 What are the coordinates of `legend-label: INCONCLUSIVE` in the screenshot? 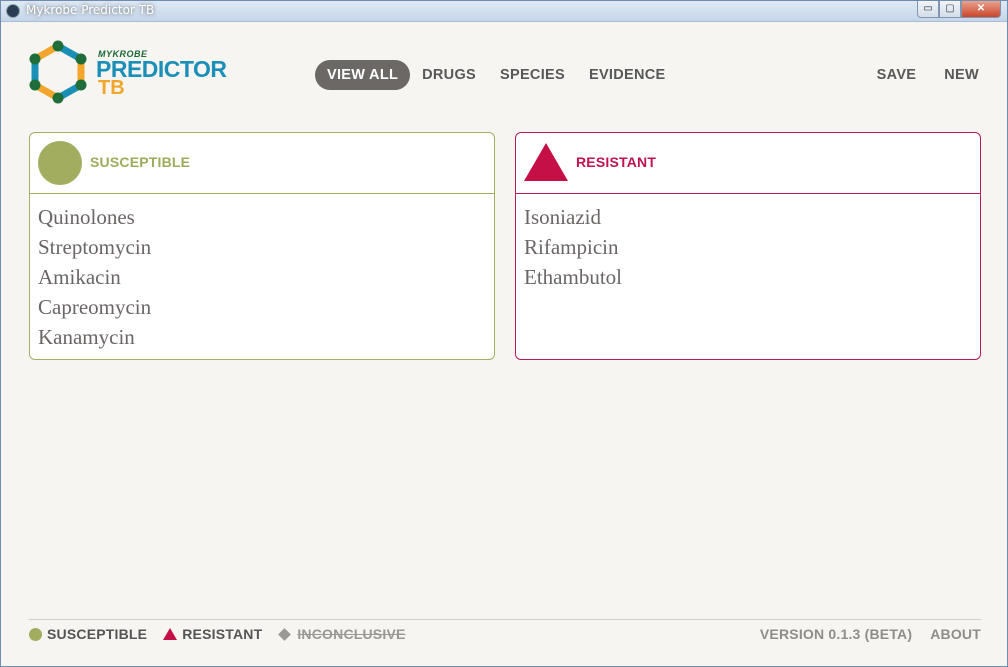 It's located at (351, 634).